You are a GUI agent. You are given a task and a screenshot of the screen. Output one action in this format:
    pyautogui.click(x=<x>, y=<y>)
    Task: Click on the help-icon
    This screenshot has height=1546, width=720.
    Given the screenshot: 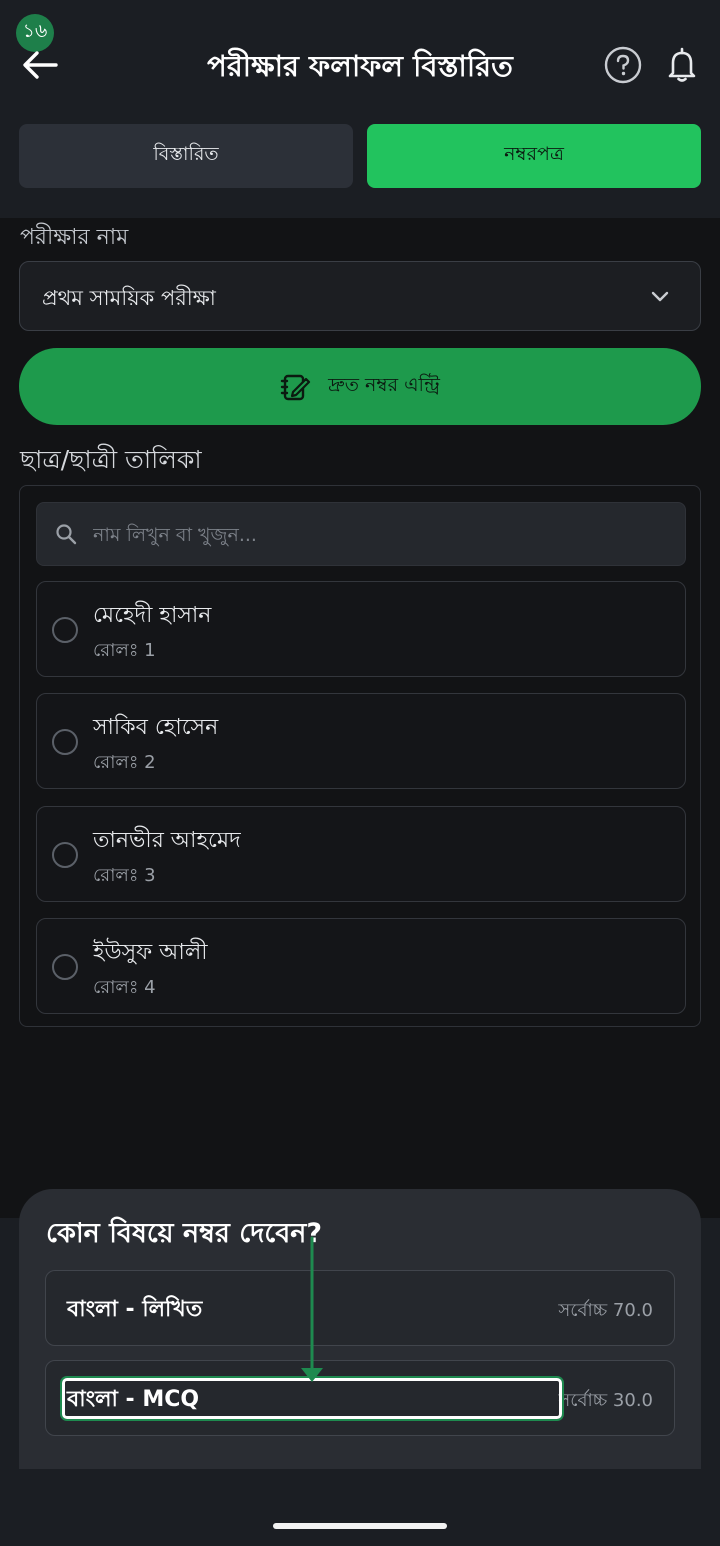 What is the action you would take?
    pyautogui.click(x=623, y=65)
    